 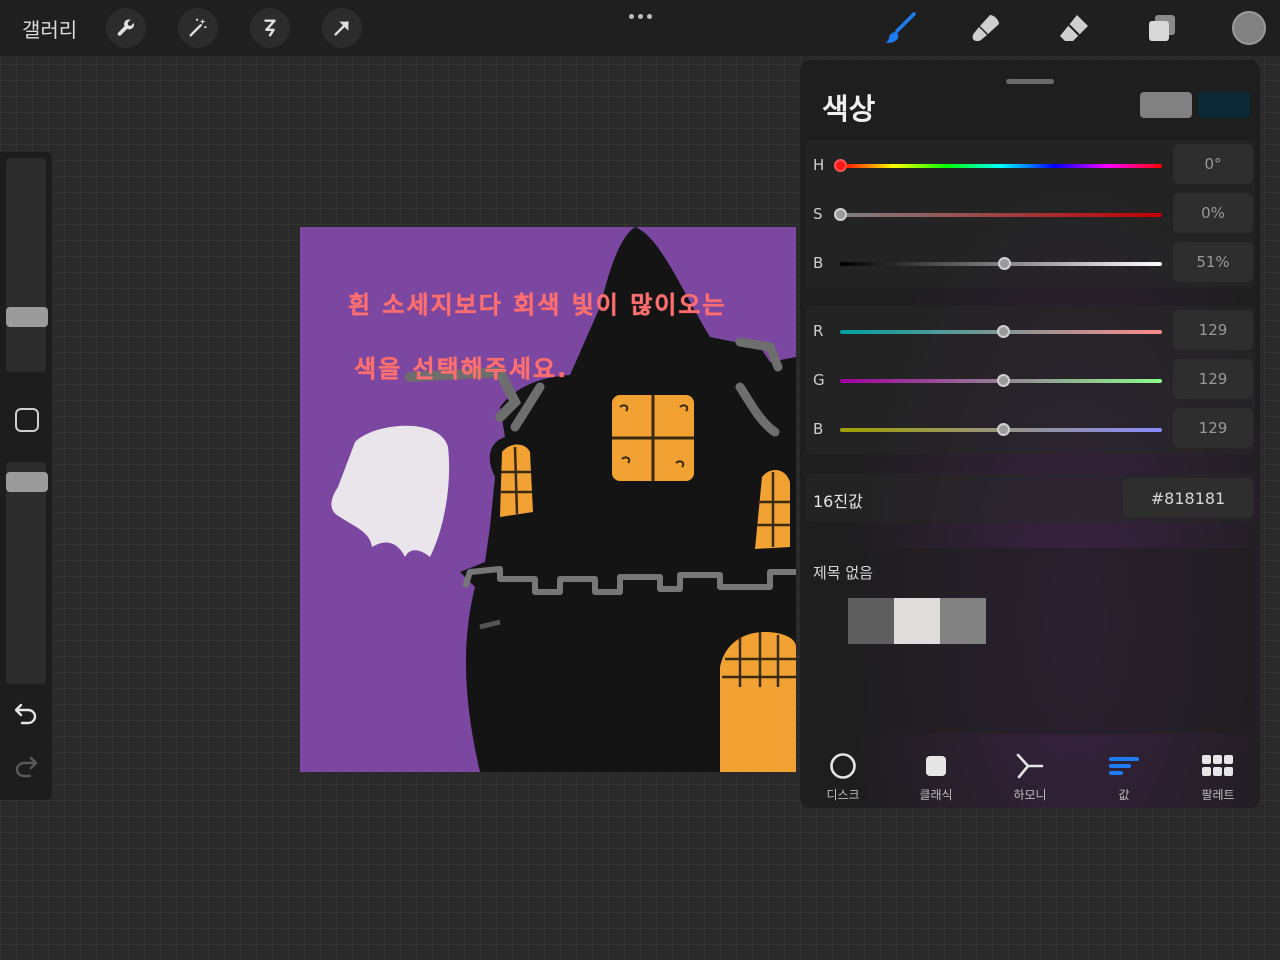 I want to click on palette-area: 제목 없음, so click(x=1030, y=641).